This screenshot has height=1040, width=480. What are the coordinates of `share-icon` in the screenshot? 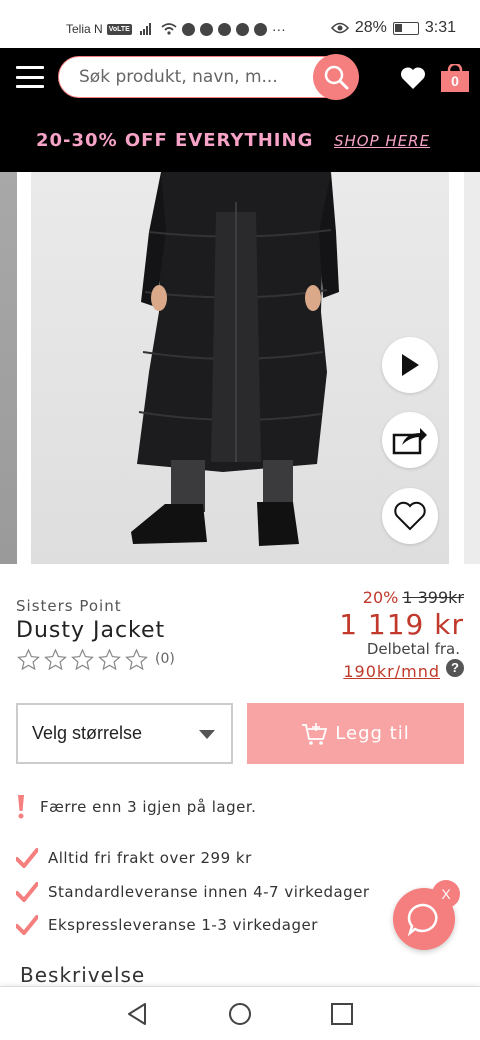 It's located at (409, 441).